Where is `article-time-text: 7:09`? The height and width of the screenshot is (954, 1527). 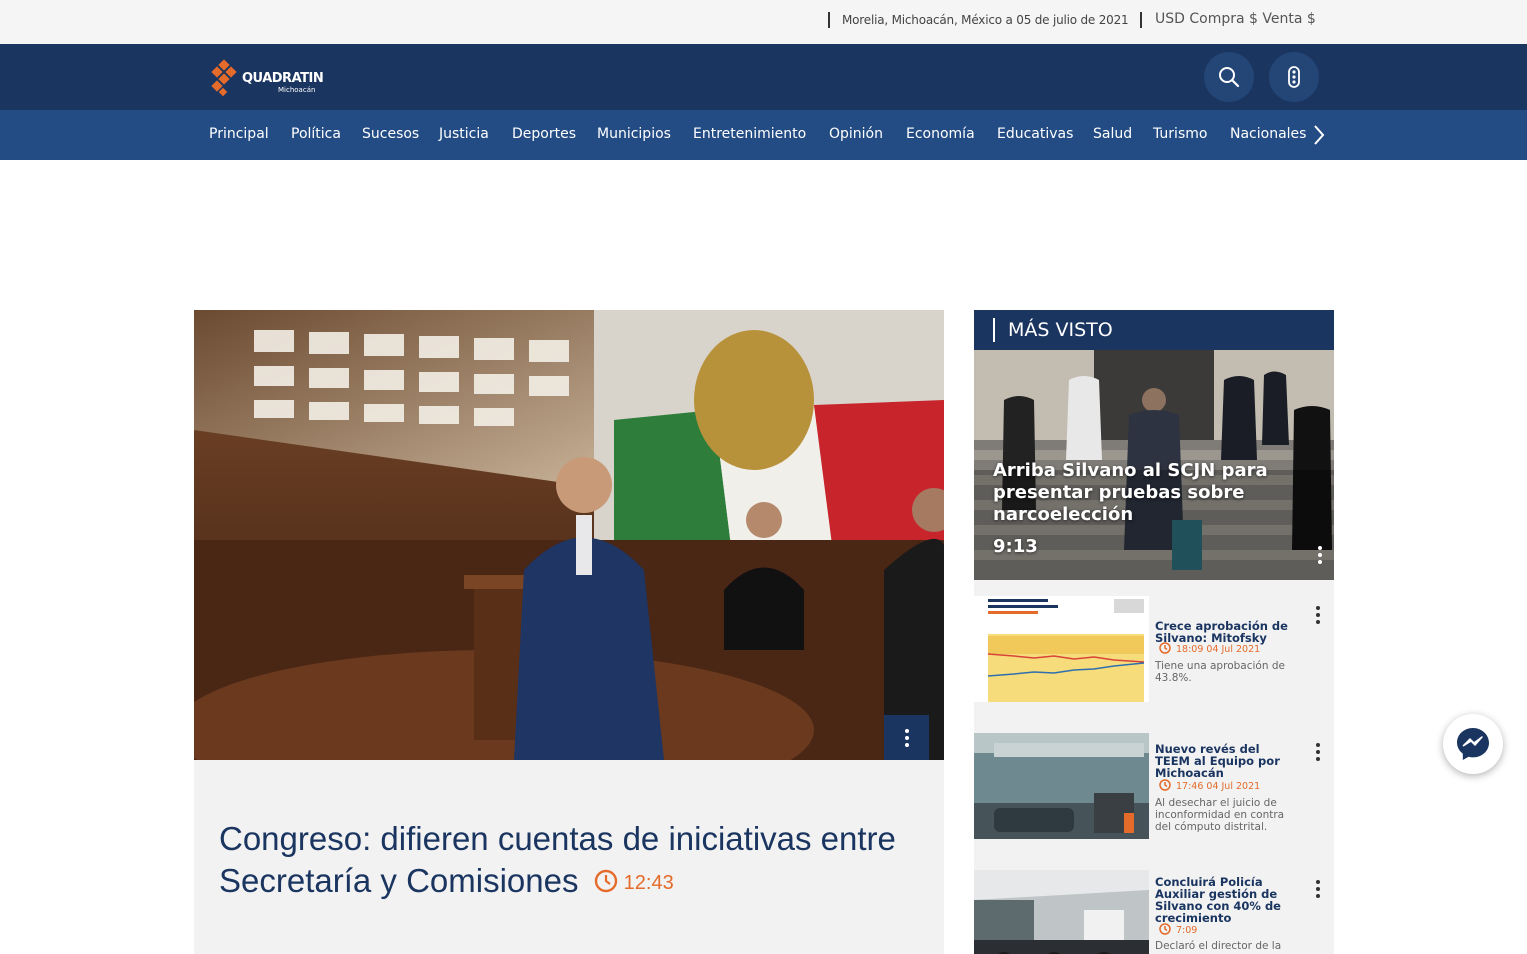 article-time-text: 7:09 is located at coordinates (1187, 930).